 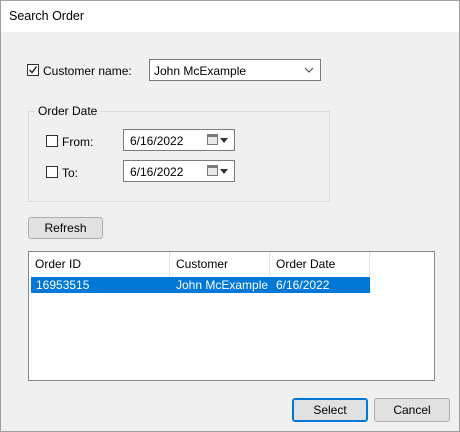 What do you see at coordinates (230, 16) in the screenshot?
I see `title-bar: Search Order` at bounding box center [230, 16].